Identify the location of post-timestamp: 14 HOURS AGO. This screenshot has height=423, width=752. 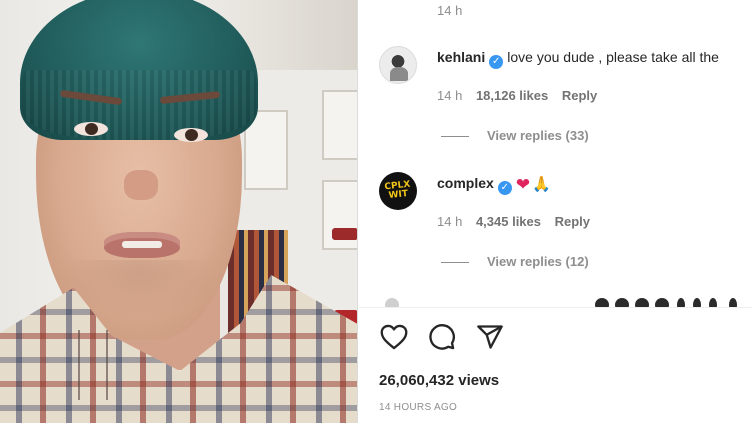
(418, 407).